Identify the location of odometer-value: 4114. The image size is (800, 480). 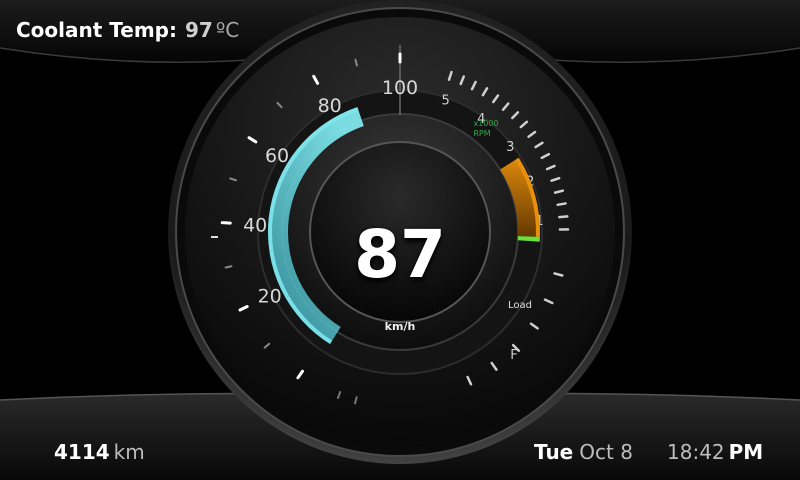
(82, 452).